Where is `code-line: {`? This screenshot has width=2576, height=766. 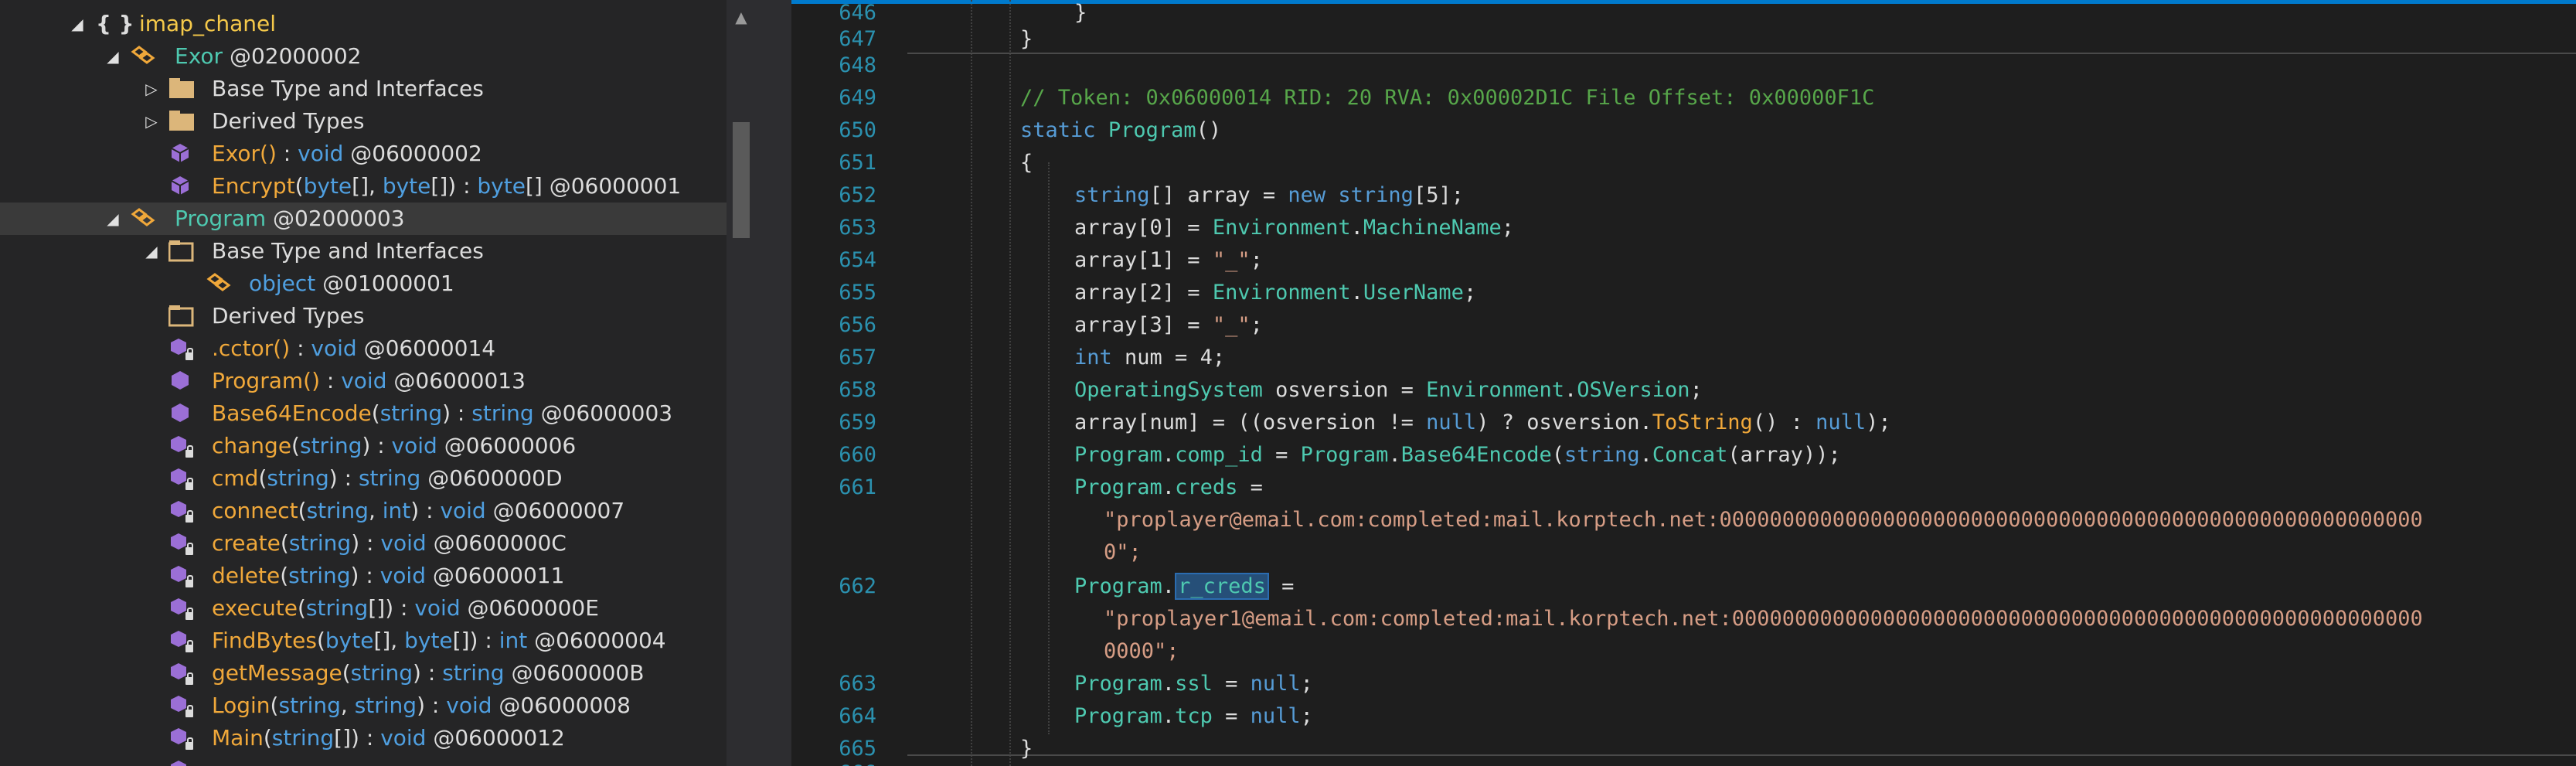 code-line: { is located at coordinates (1026, 163).